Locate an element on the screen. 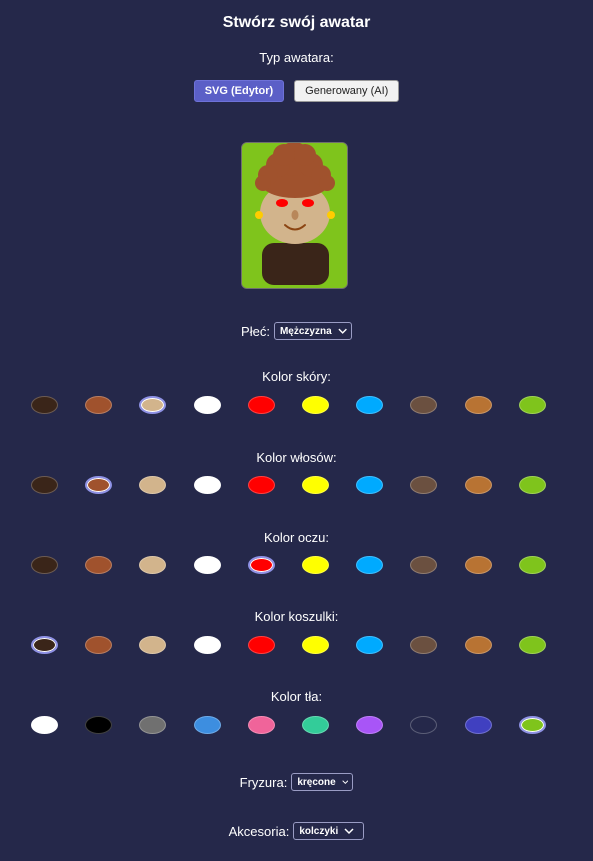  avatar-right-eye is located at coordinates (308, 203).